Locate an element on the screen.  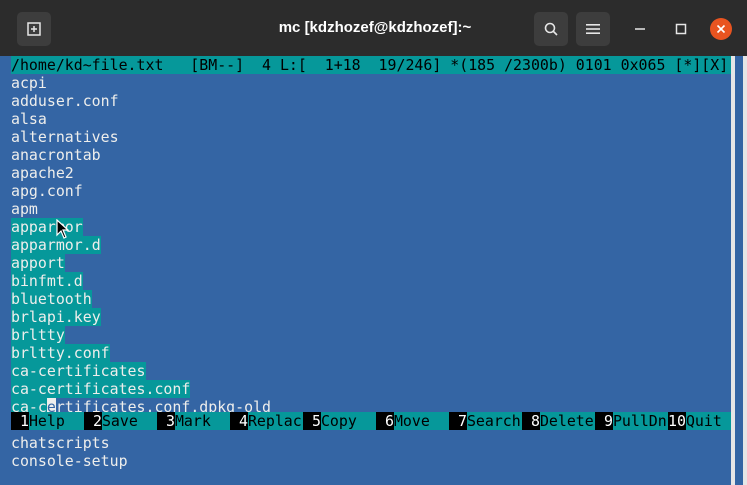
editor-line: adduser.conf is located at coordinates (65, 101).